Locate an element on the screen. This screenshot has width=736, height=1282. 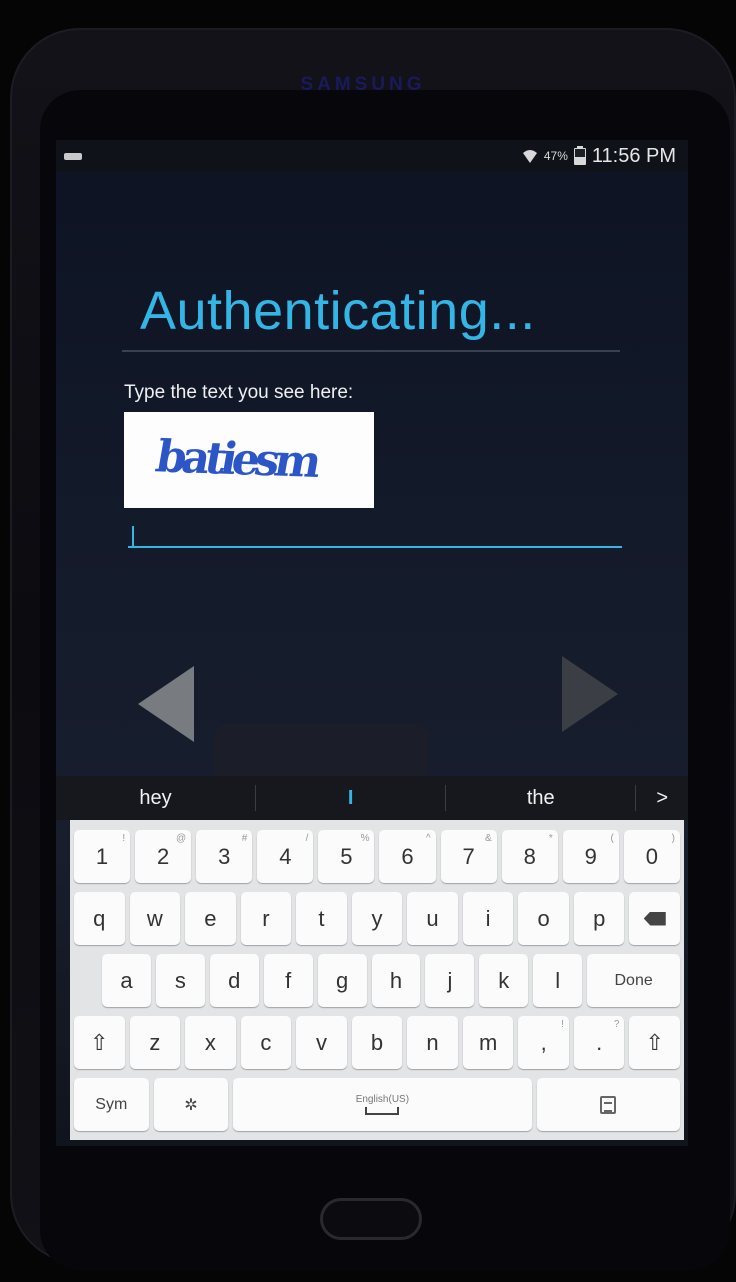
key-b: b is located at coordinates (377, 1042).